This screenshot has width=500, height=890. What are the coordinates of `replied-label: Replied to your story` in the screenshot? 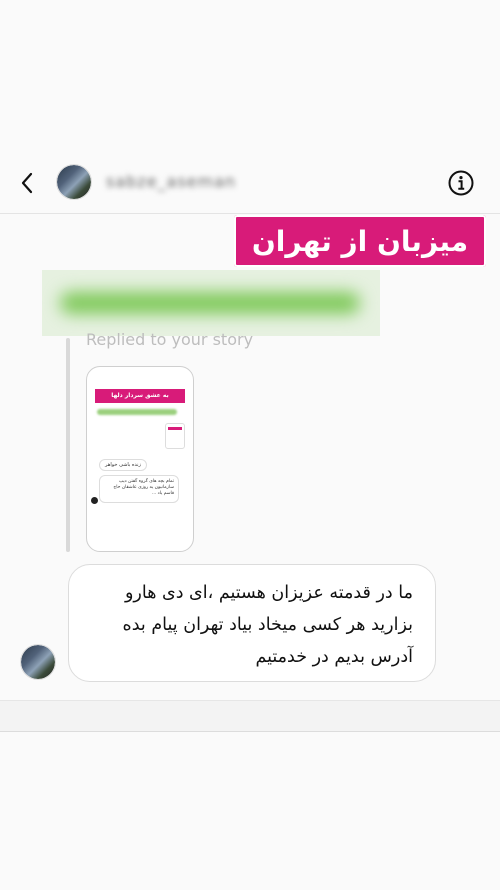 It's located at (170, 339).